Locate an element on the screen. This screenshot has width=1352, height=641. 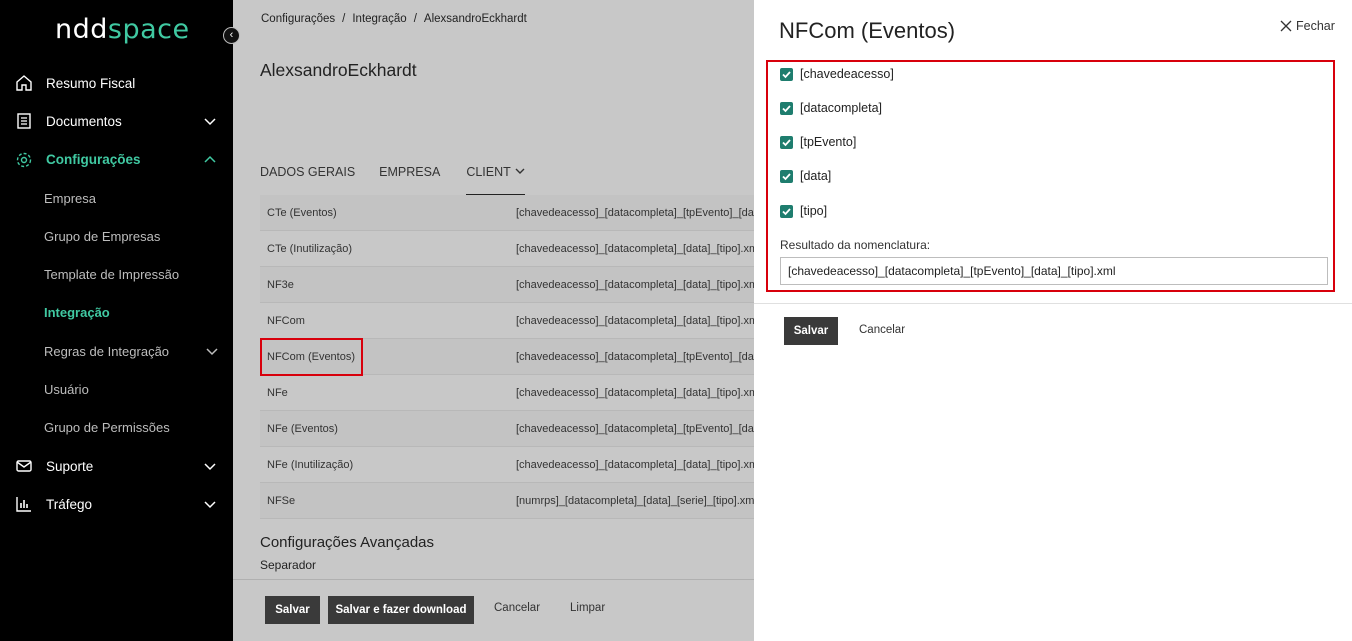
sidebar-item-label: Suporte is located at coordinates (70, 466).